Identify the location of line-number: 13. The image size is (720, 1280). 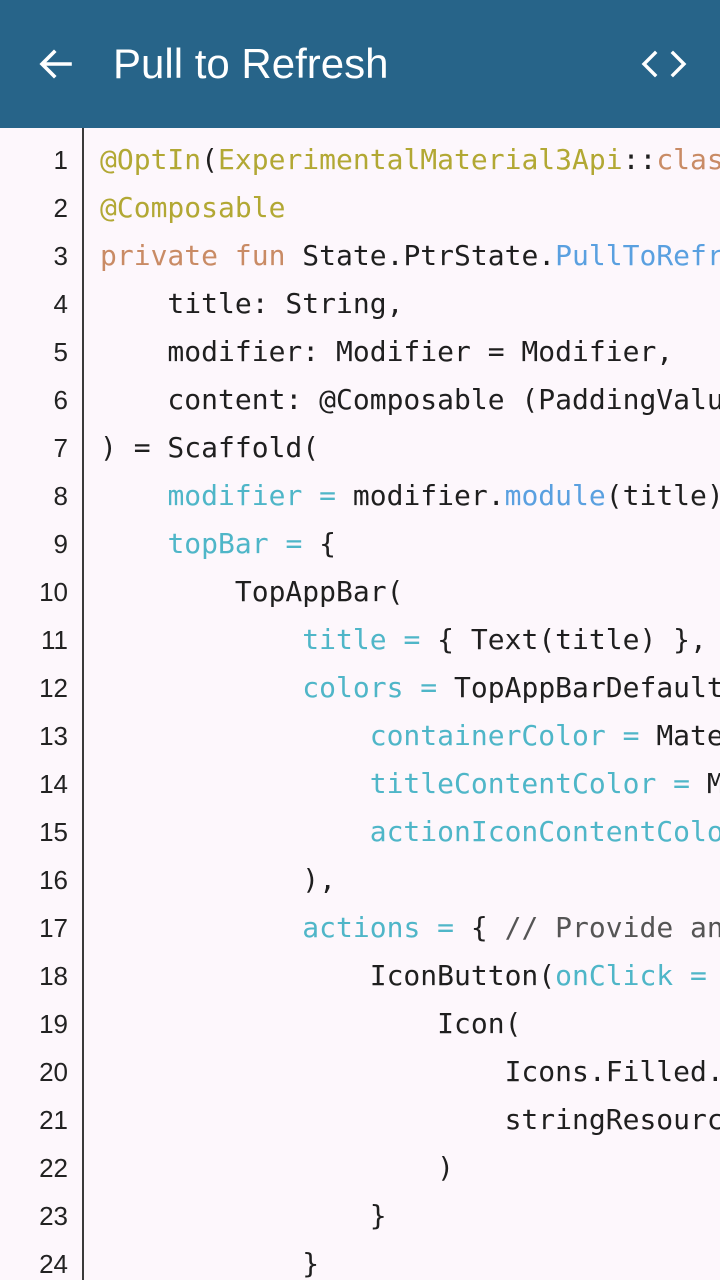
(53, 736).